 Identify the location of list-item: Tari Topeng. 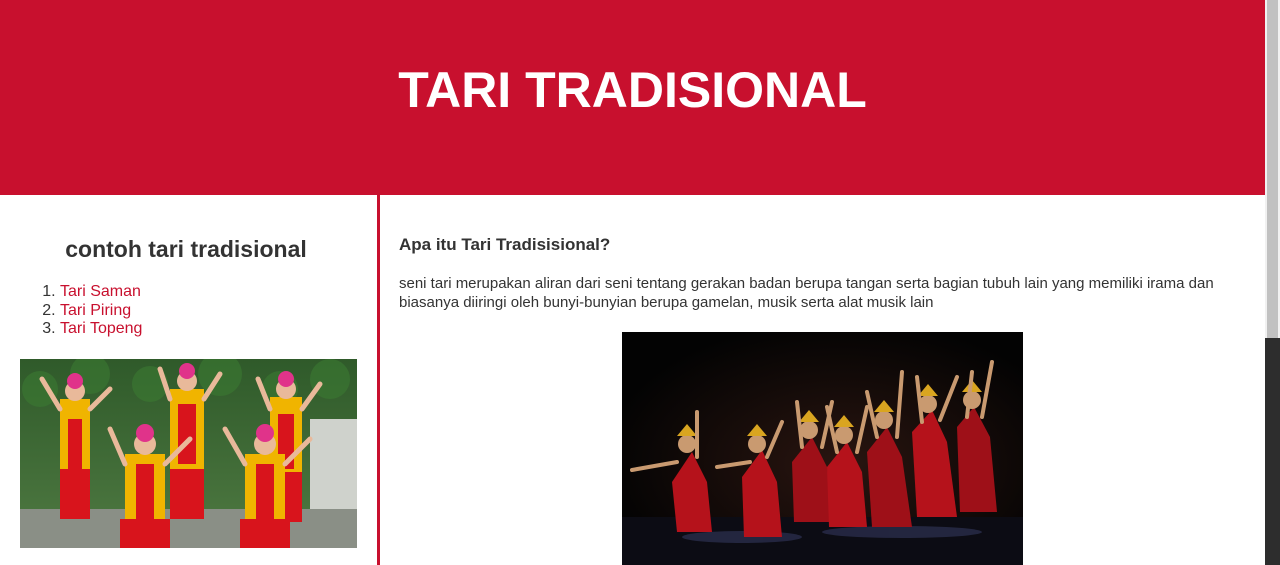
(101, 329).